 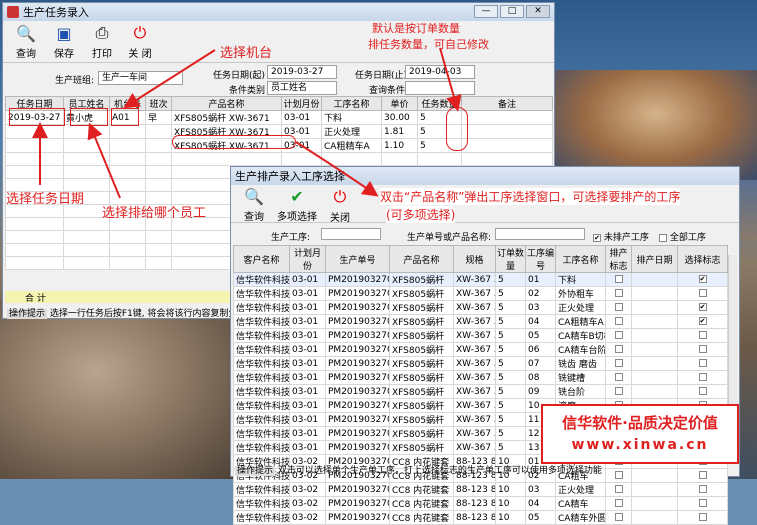 I want to click on process-cell: 铣齿 磨齿, so click(x=580, y=363).